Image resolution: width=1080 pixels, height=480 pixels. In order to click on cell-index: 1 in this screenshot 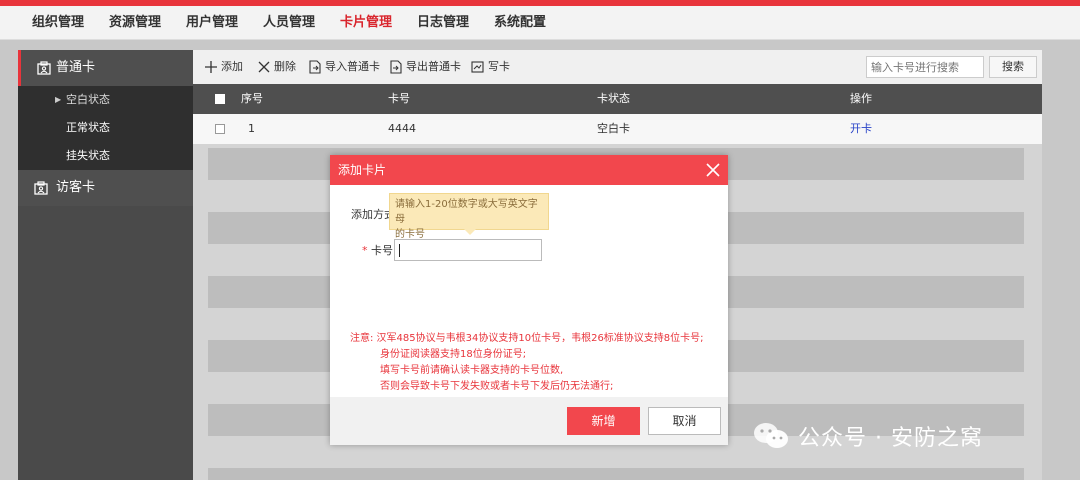, I will do `click(251, 128)`.